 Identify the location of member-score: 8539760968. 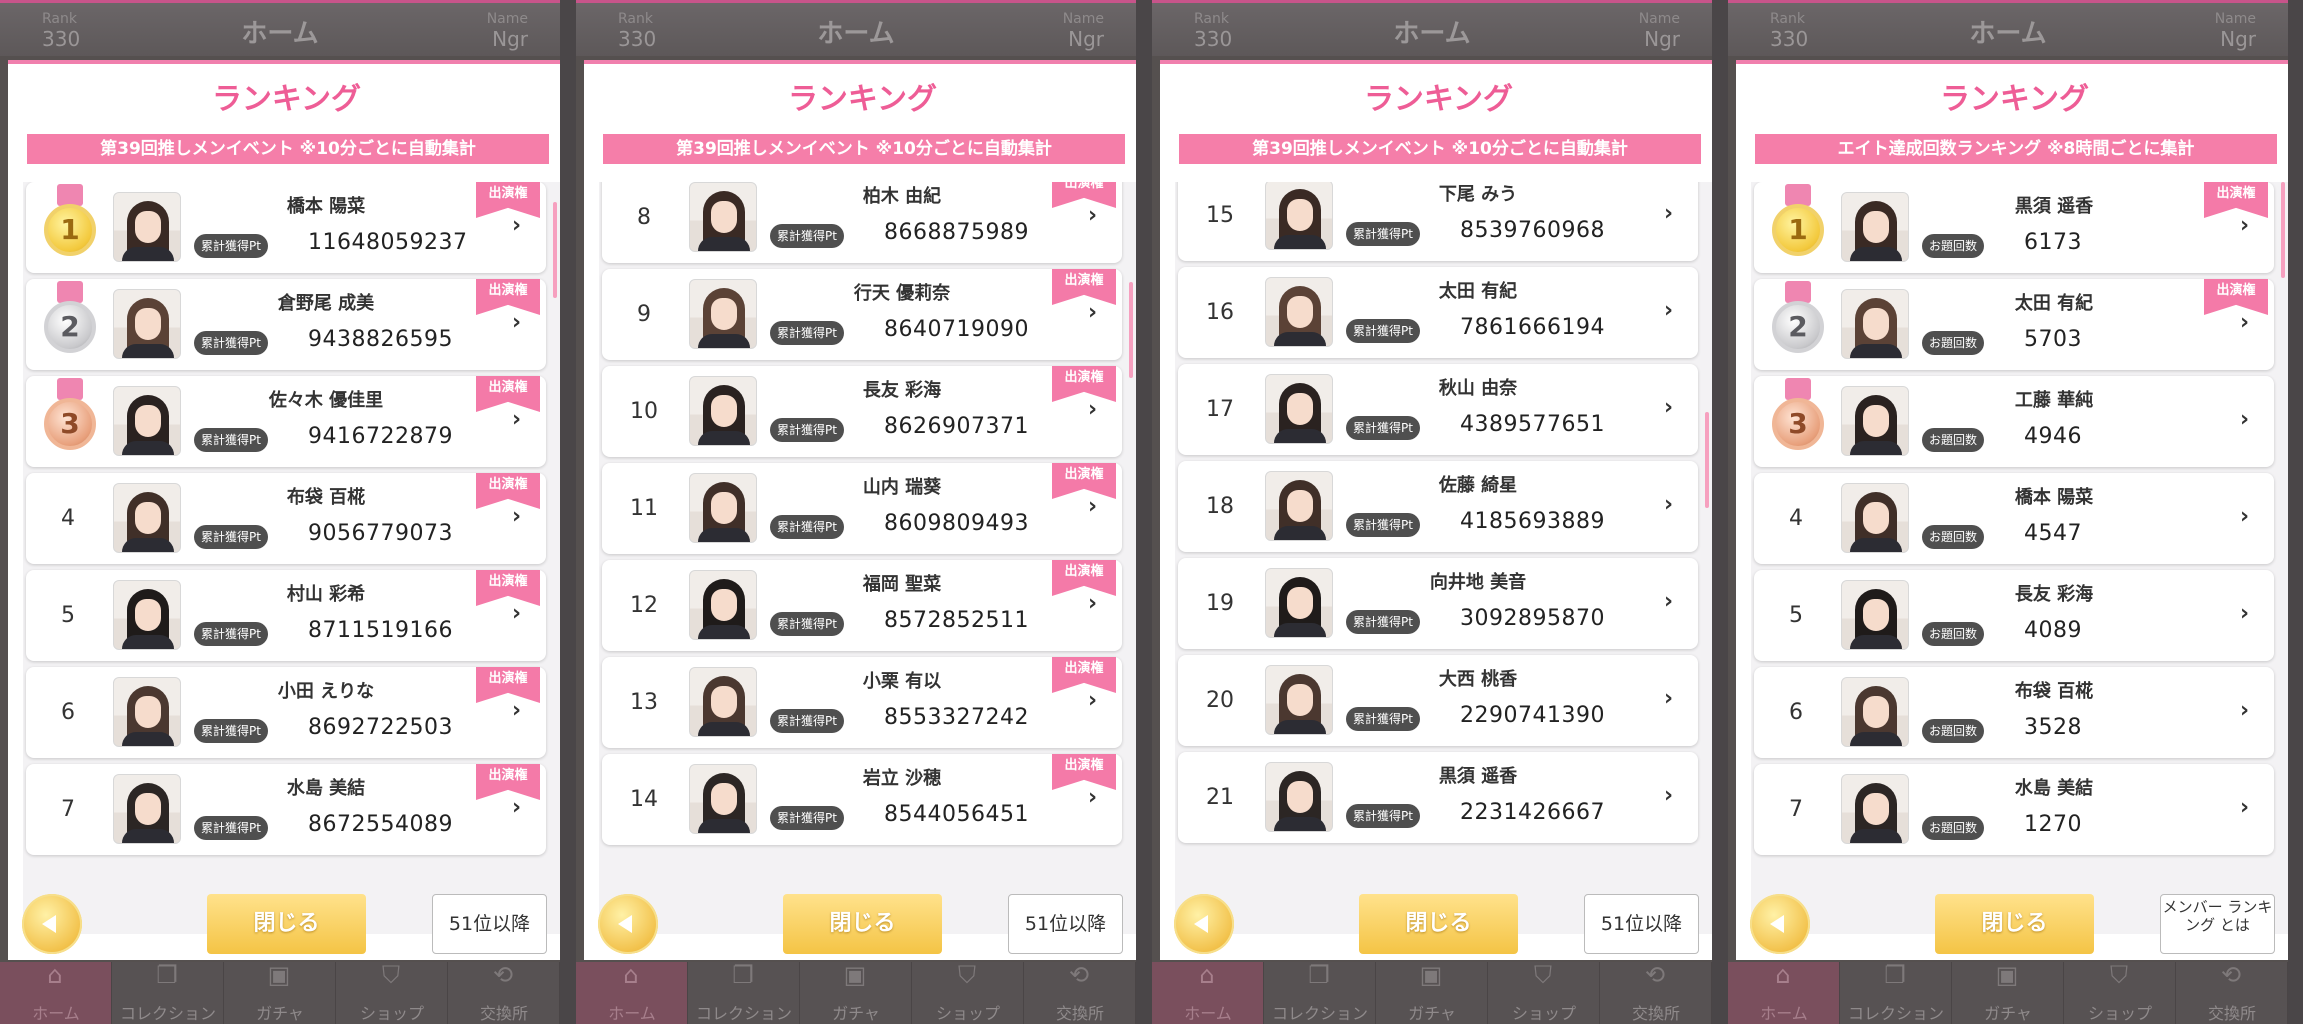
(1532, 230).